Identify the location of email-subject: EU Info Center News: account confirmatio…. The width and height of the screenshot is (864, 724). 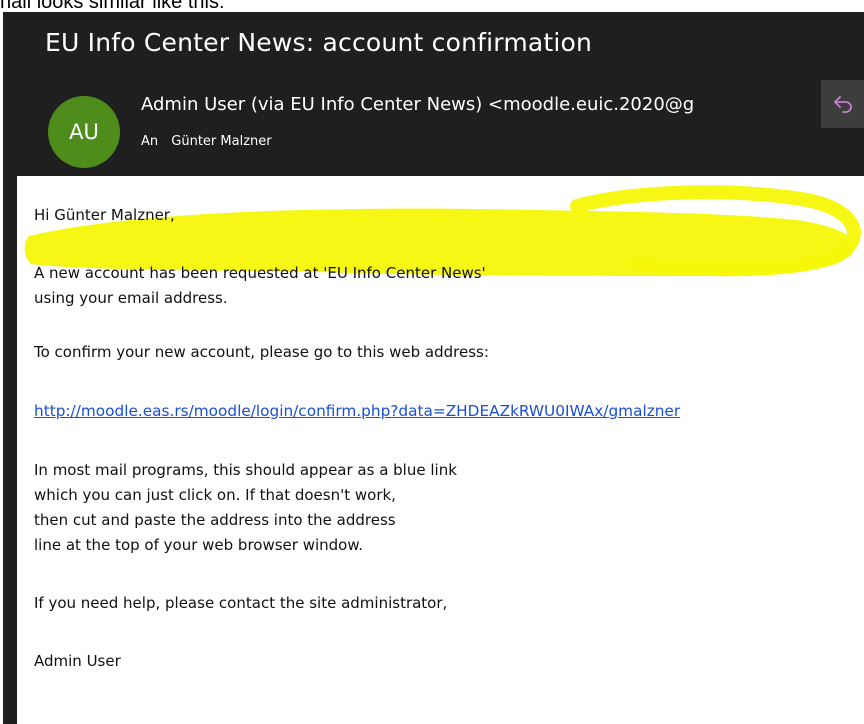
(319, 42).